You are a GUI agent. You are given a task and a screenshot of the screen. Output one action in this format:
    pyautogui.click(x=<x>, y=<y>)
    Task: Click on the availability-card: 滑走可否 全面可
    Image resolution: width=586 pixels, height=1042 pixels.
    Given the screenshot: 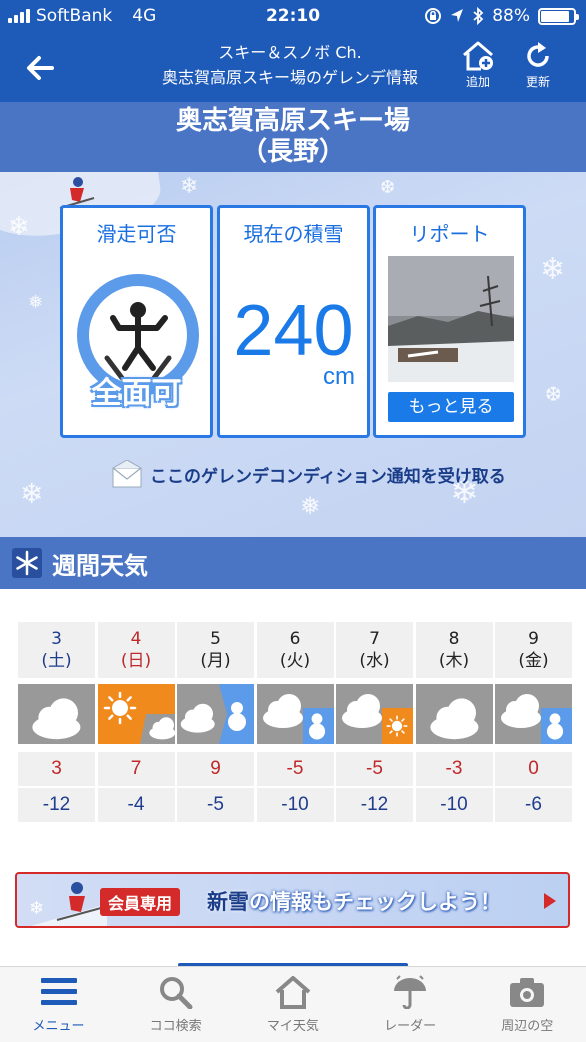 What is the action you would take?
    pyautogui.click(x=136, y=321)
    